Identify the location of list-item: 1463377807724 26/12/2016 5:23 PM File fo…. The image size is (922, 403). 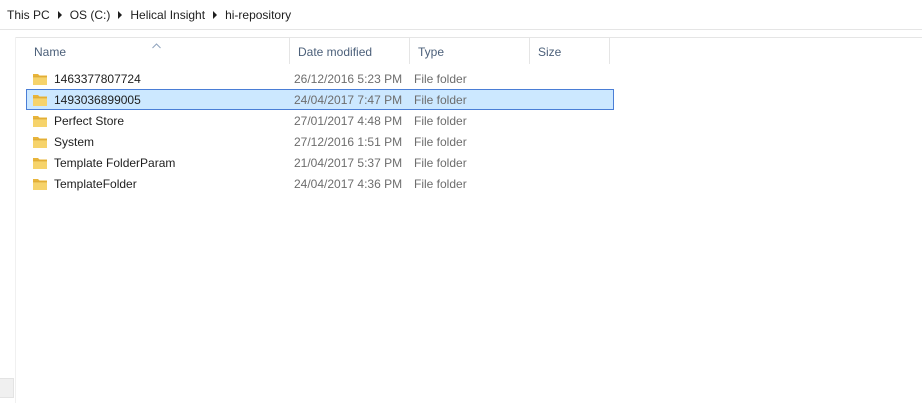
(316, 78).